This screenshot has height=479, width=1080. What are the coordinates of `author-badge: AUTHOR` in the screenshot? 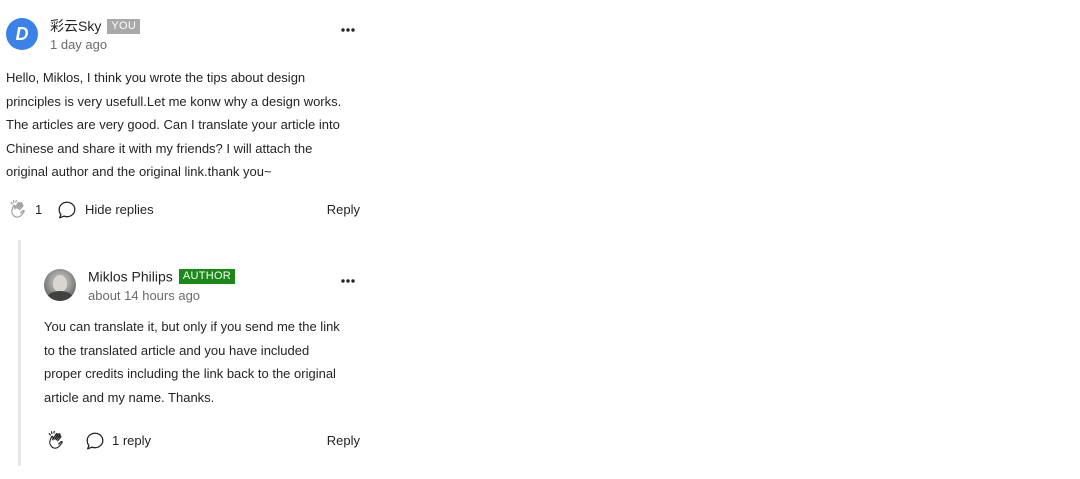 It's located at (207, 276).